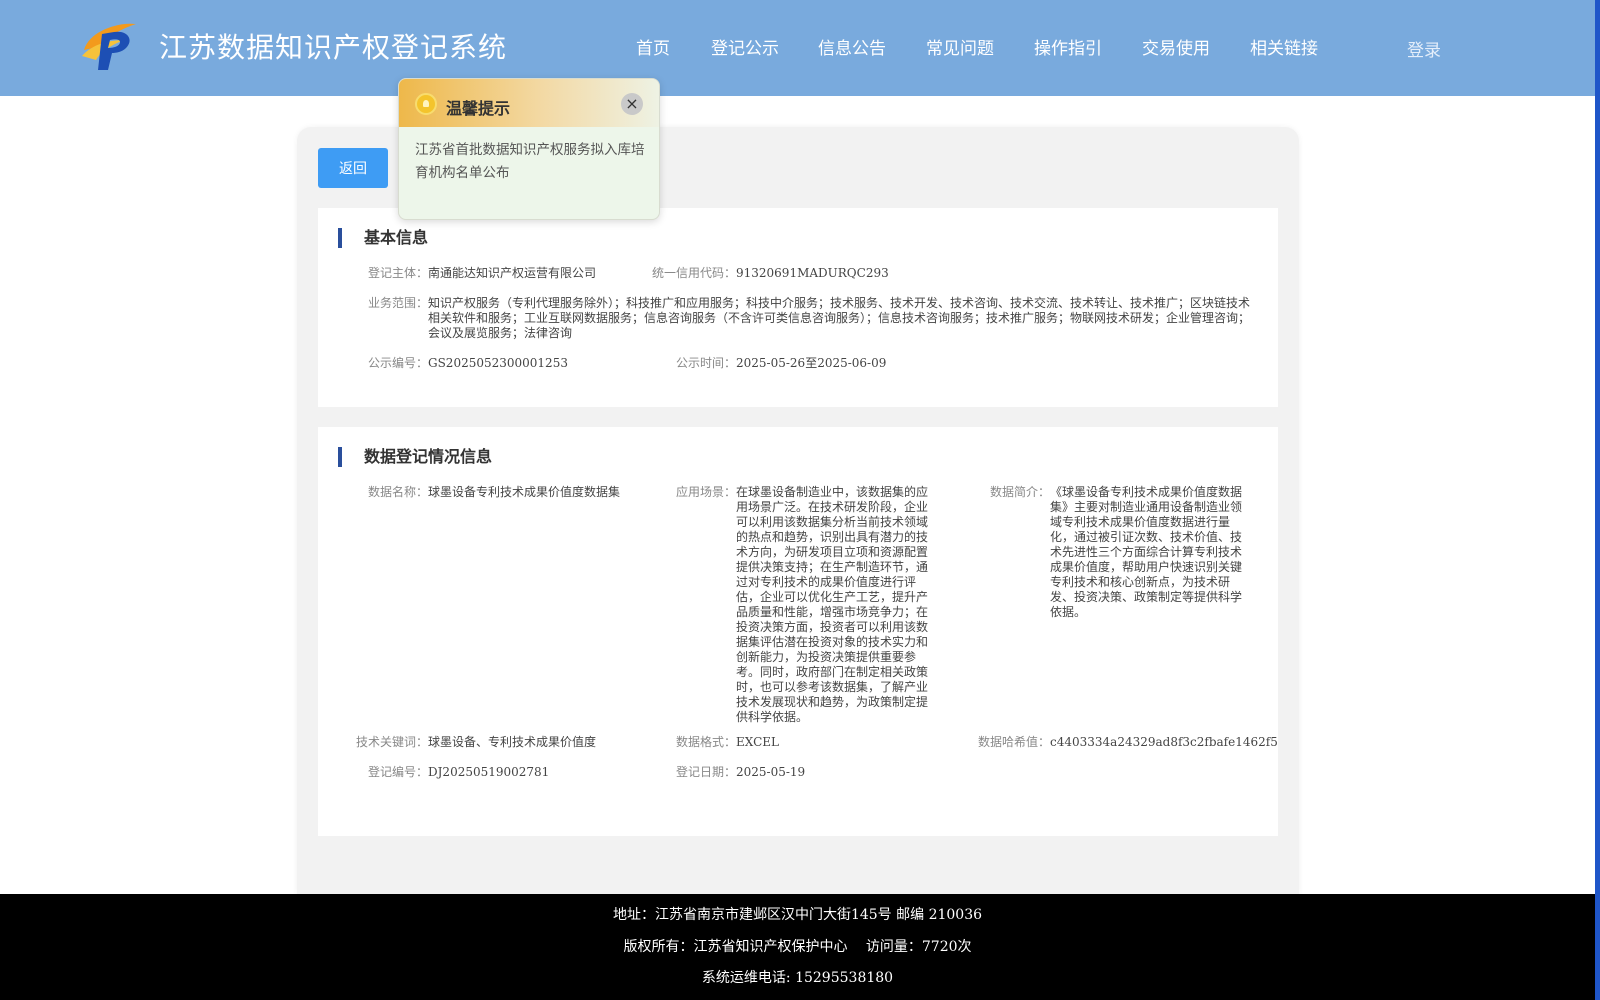 The width and height of the screenshot is (1600, 1000). What do you see at coordinates (383, 238) in the screenshot?
I see `basic-info-title: 基本信息` at bounding box center [383, 238].